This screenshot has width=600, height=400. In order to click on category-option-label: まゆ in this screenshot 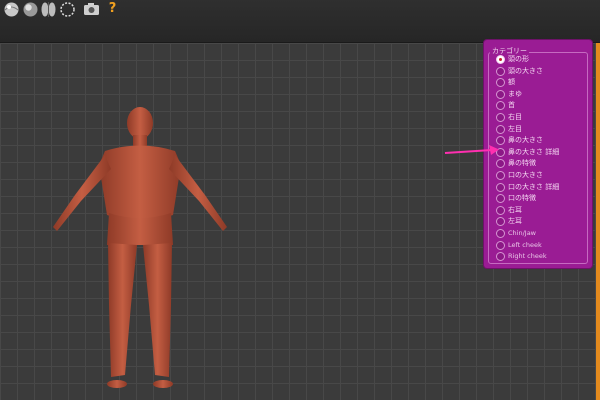, I will do `click(515, 93)`.